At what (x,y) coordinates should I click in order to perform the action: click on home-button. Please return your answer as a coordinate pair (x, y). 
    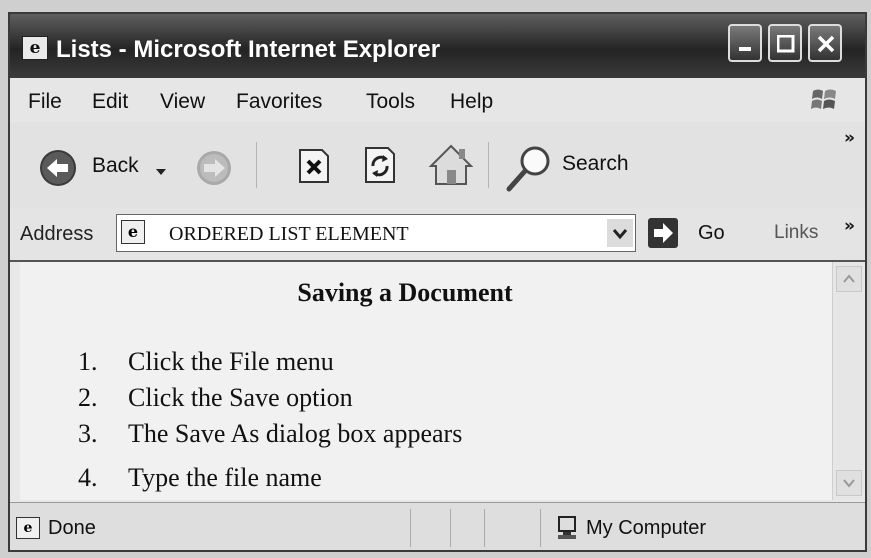
    Looking at the image, I should click on (451, 166).